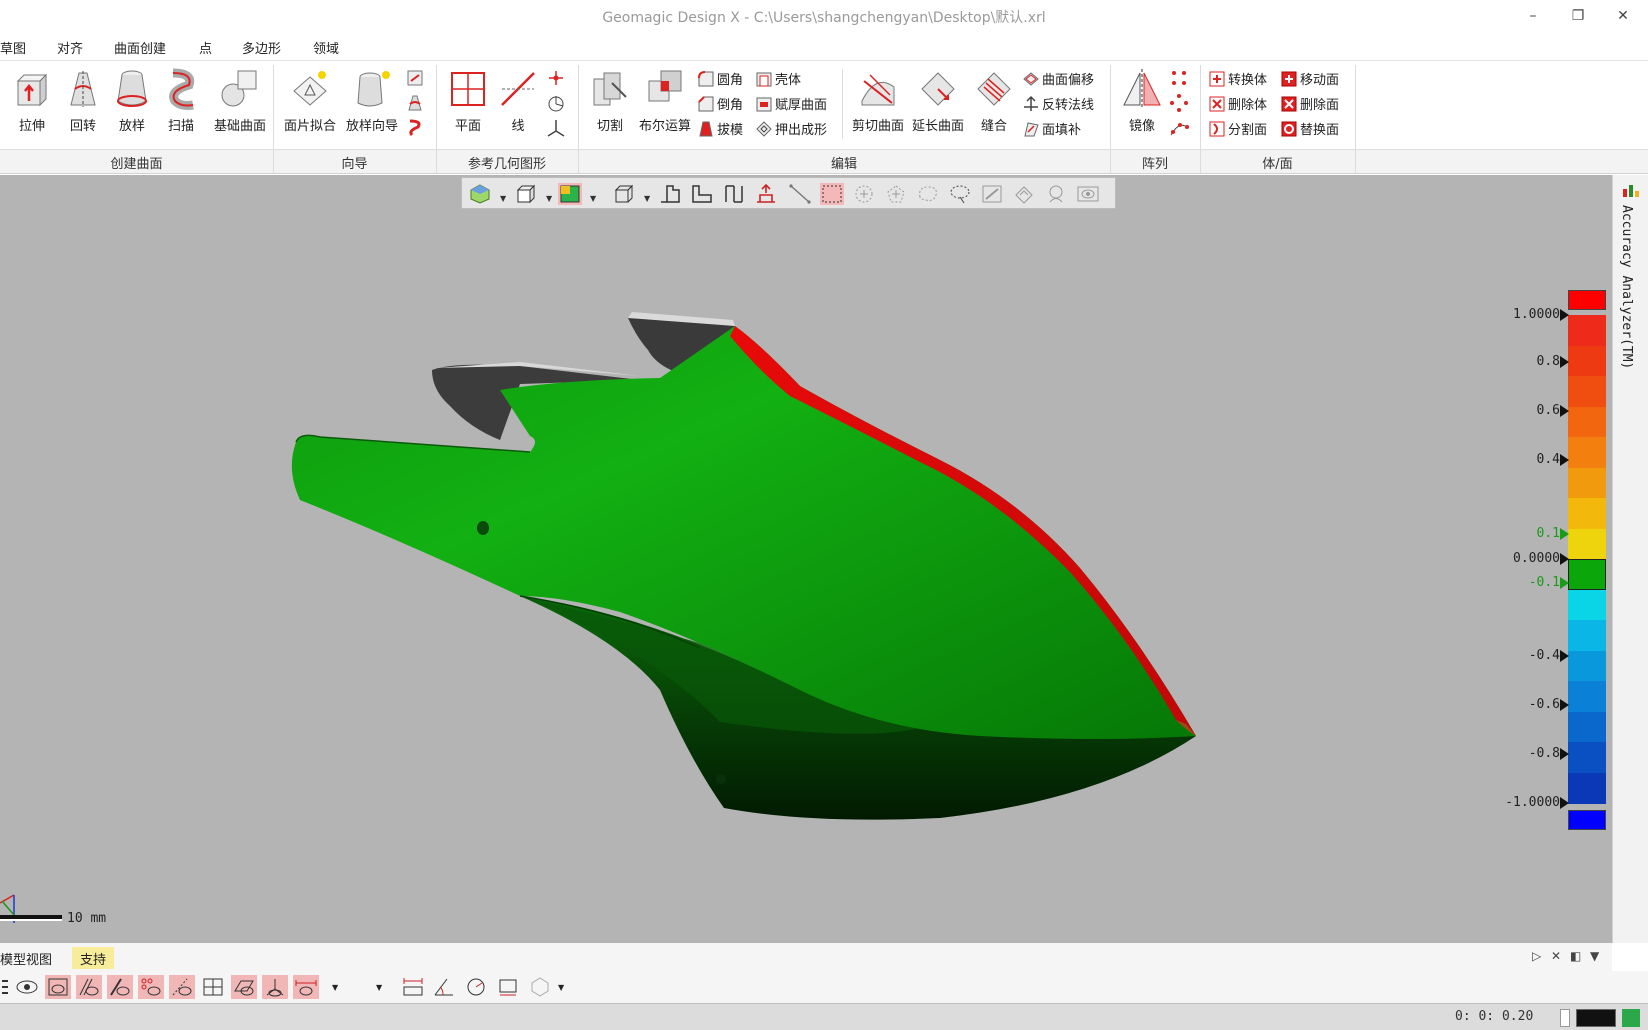  What do you see at coordinates (240, 99) in the screenshot?
I see `base-surface-button: 基础曲面` at bounding box center [240, 99].